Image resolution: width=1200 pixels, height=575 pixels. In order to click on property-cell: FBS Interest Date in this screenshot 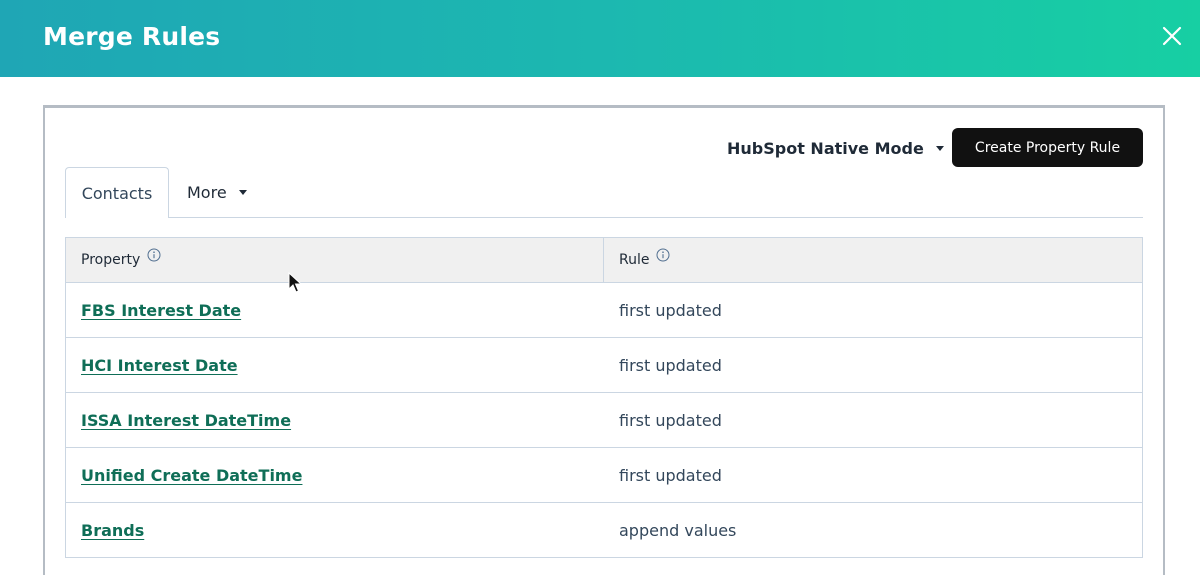, I will do `click(335, 310)`.